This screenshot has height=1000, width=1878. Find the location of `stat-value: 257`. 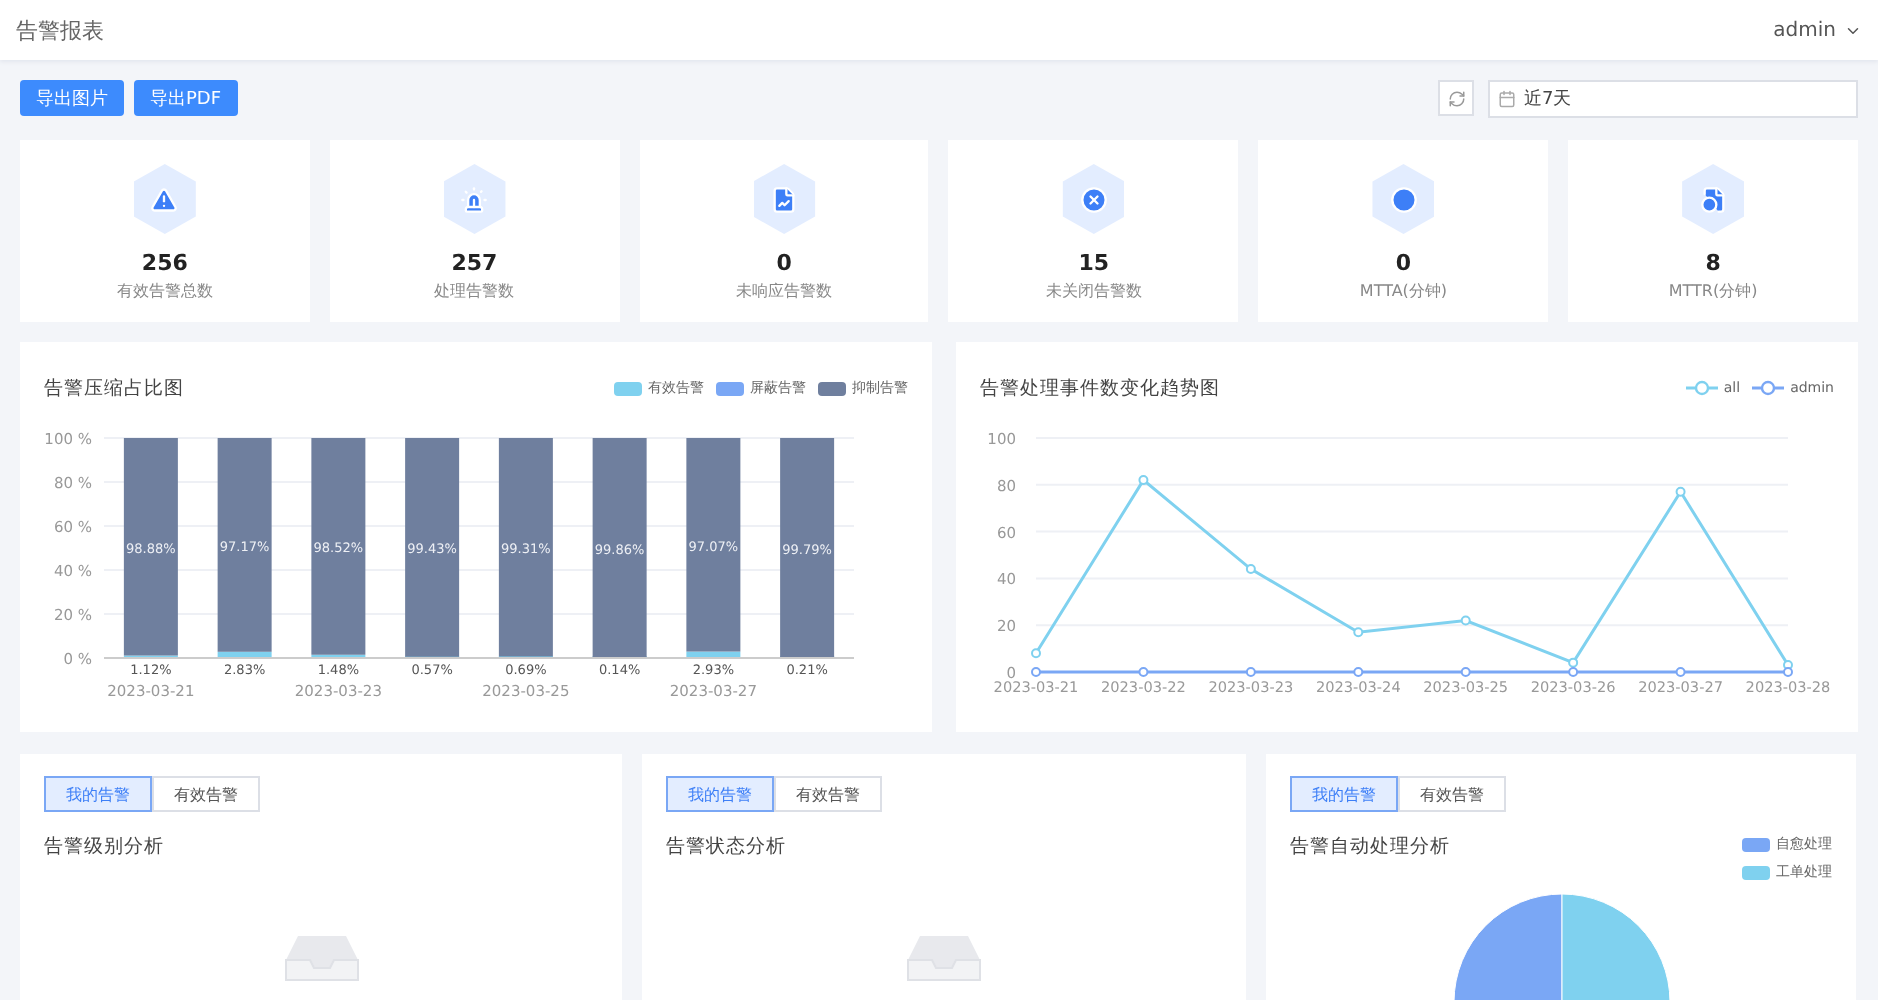

stat-value: 257 is located at coordinates (474, 263).